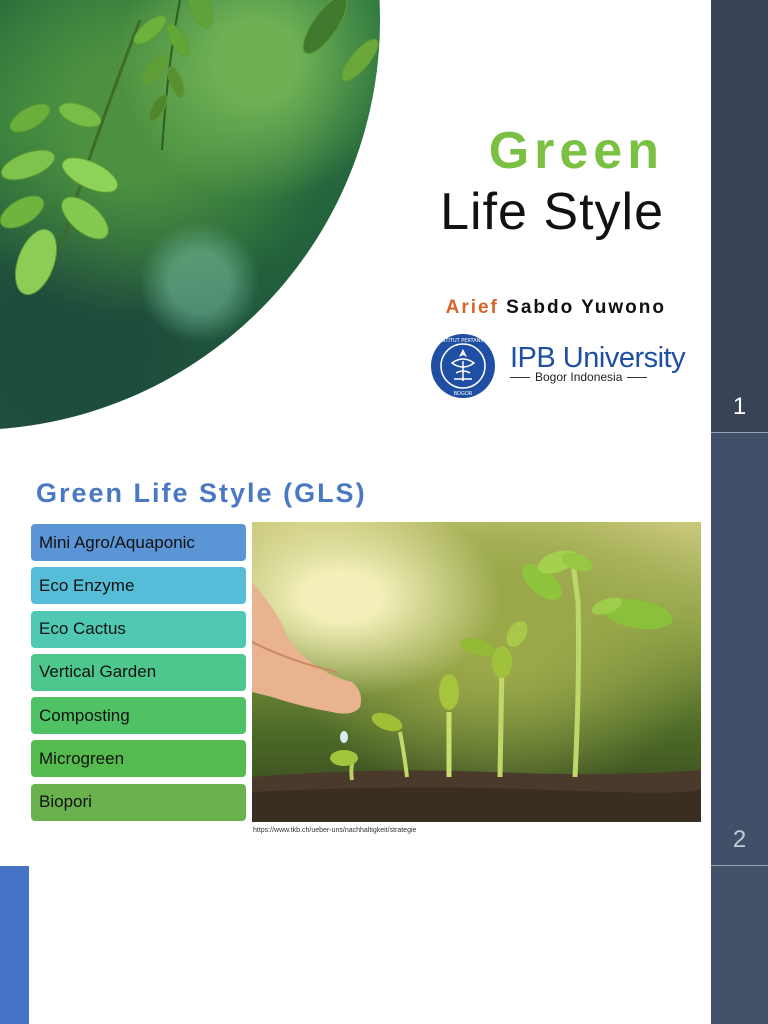 The height and width of the screenshot is (1024, 768). I want to click on slide-3-accent-bar, so click(14, 945).